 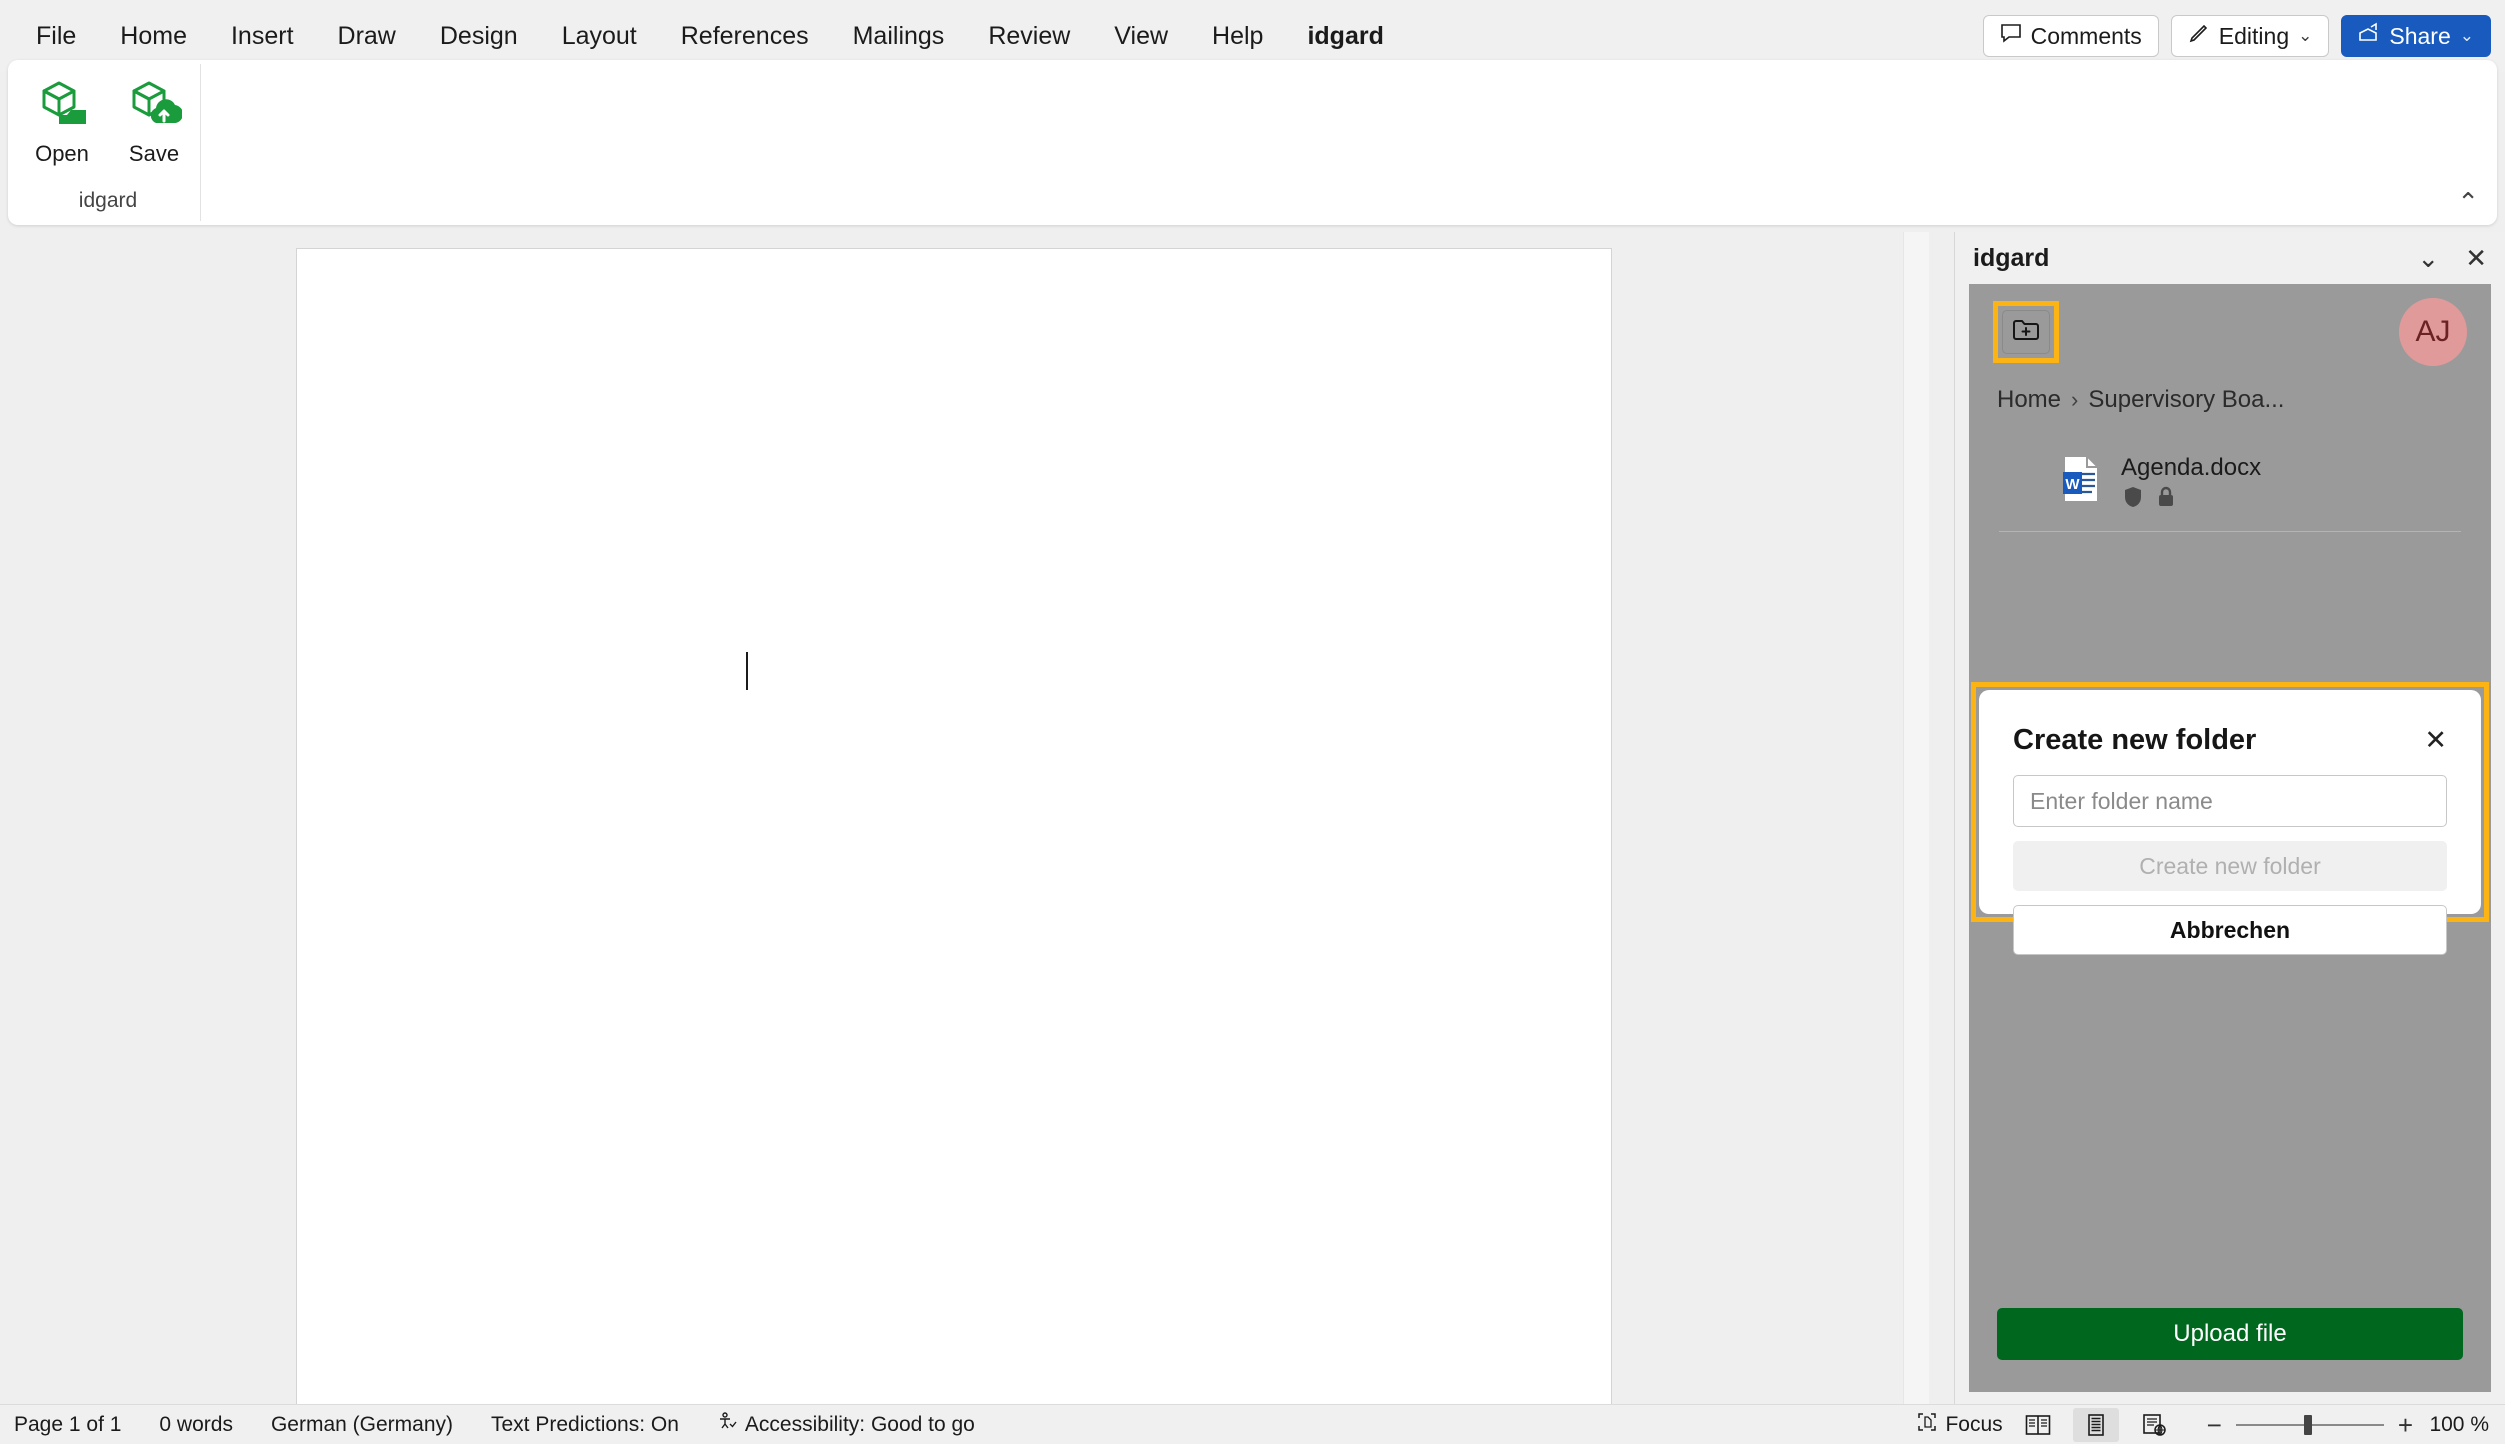 I want to click on file-badges, so click(x=2191, y=499).